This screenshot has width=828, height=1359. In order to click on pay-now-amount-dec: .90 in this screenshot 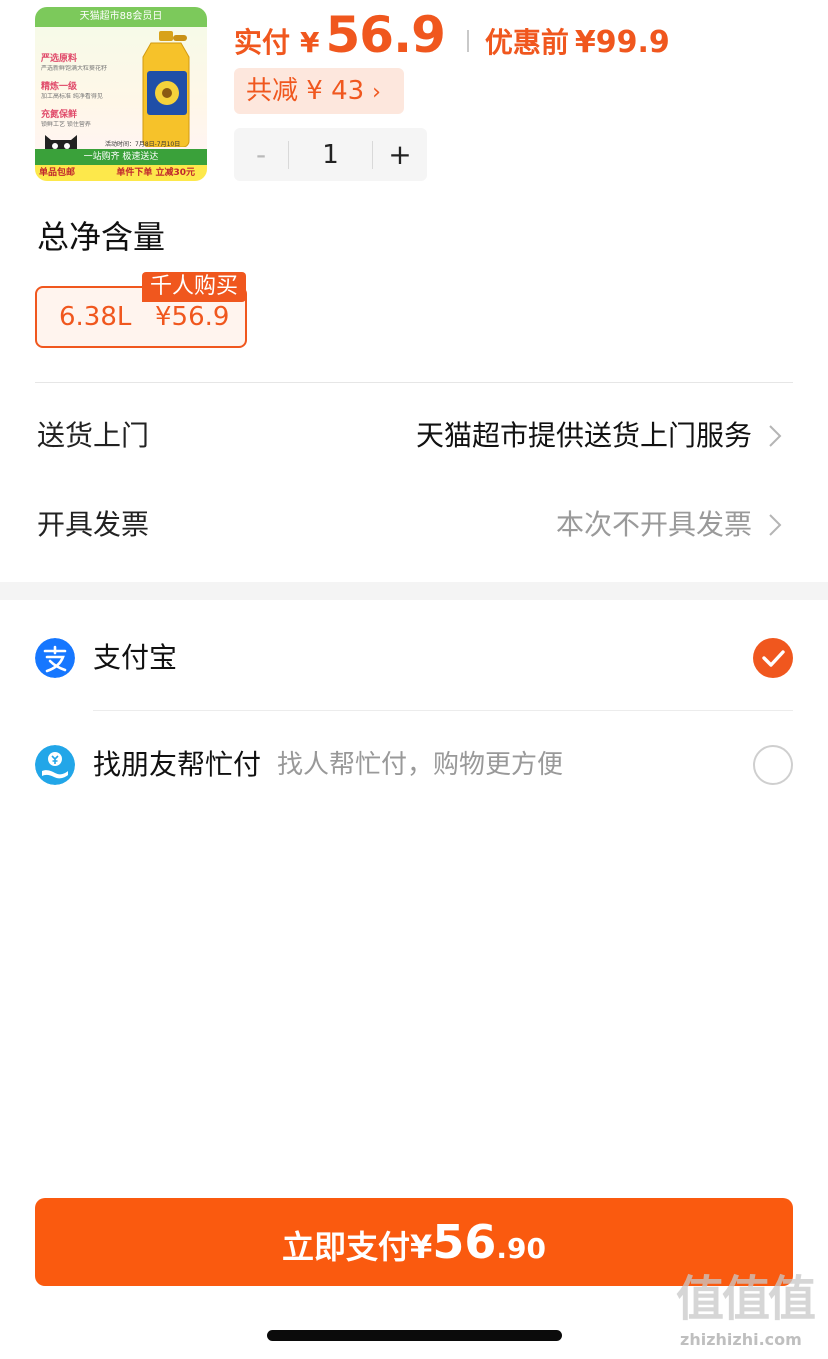, I will do `click(521, 1248)`.